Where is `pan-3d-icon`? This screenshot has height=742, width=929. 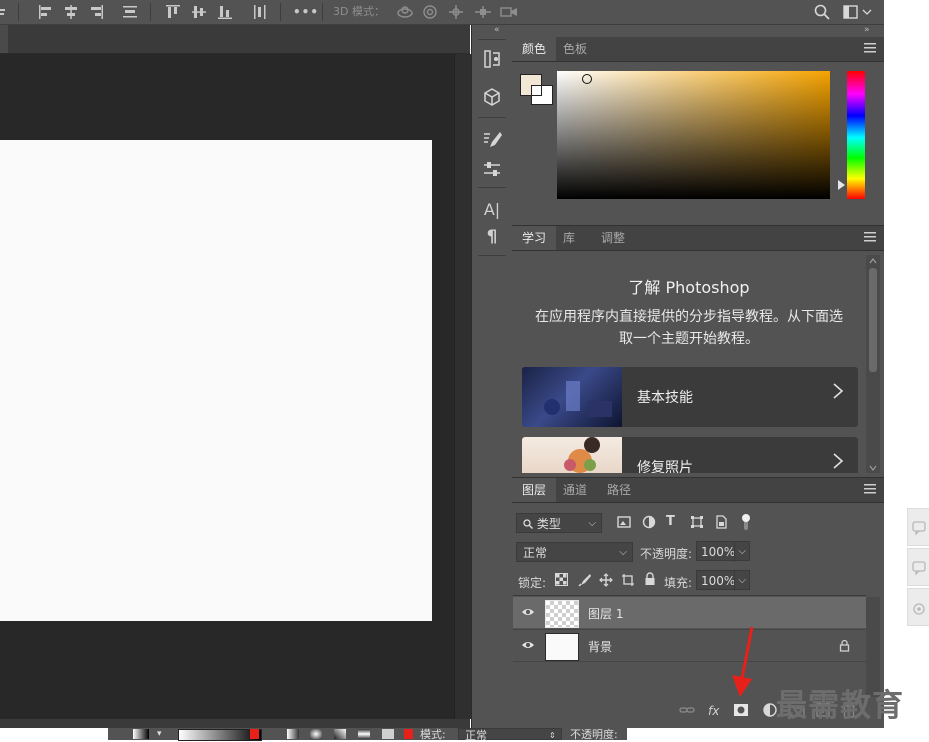 pan-3d-icon is located at coordinates (456, 12).